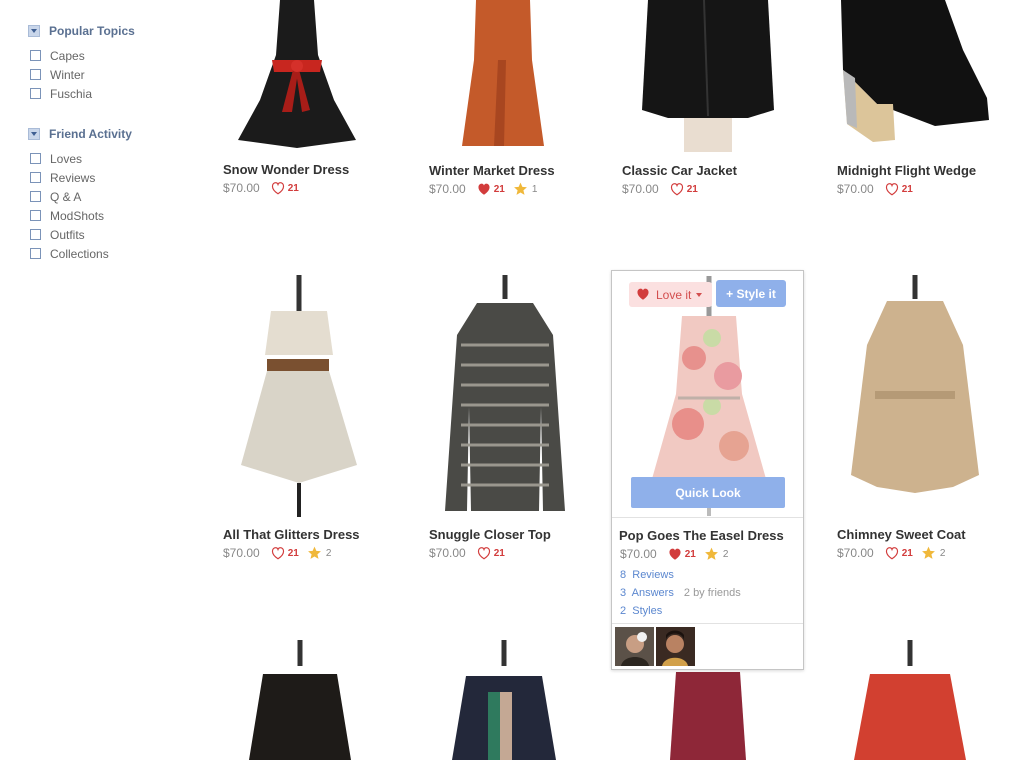 Image resolution: width=1027 pixels, height=760 pixels. I want to click on review-count: 2, so click(725, 554).